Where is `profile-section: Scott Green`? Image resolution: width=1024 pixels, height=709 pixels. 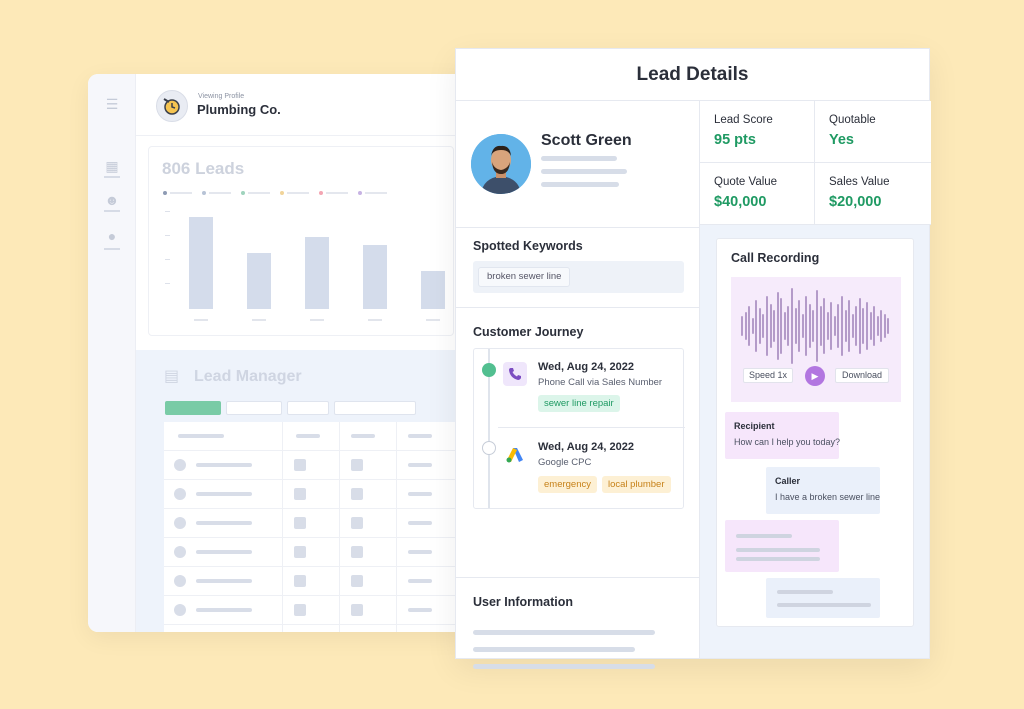 profile-section: Scott Green is located at coordinates (577, 164).